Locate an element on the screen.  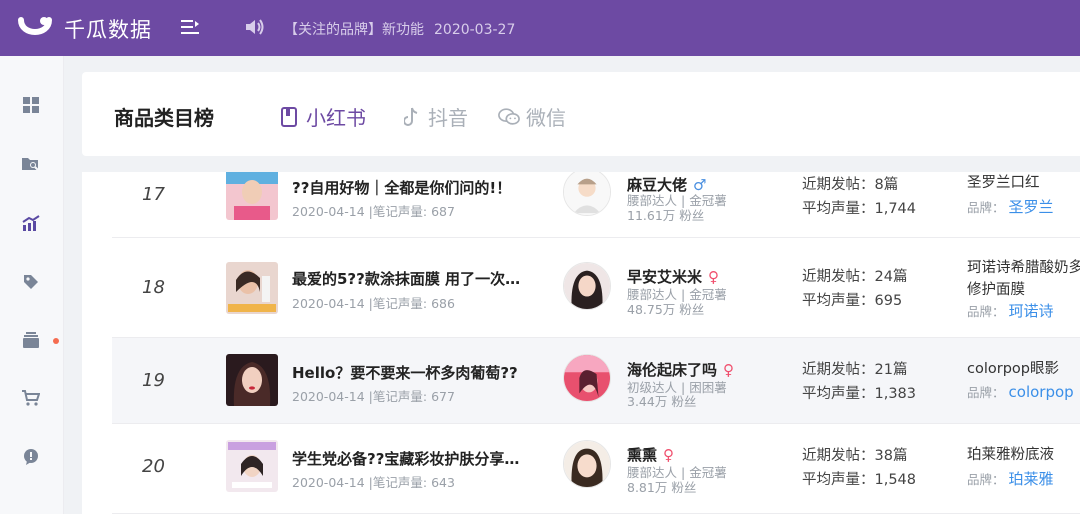
recent-posts: 近期发帖：24篇 is located at coordinates (855, 277).